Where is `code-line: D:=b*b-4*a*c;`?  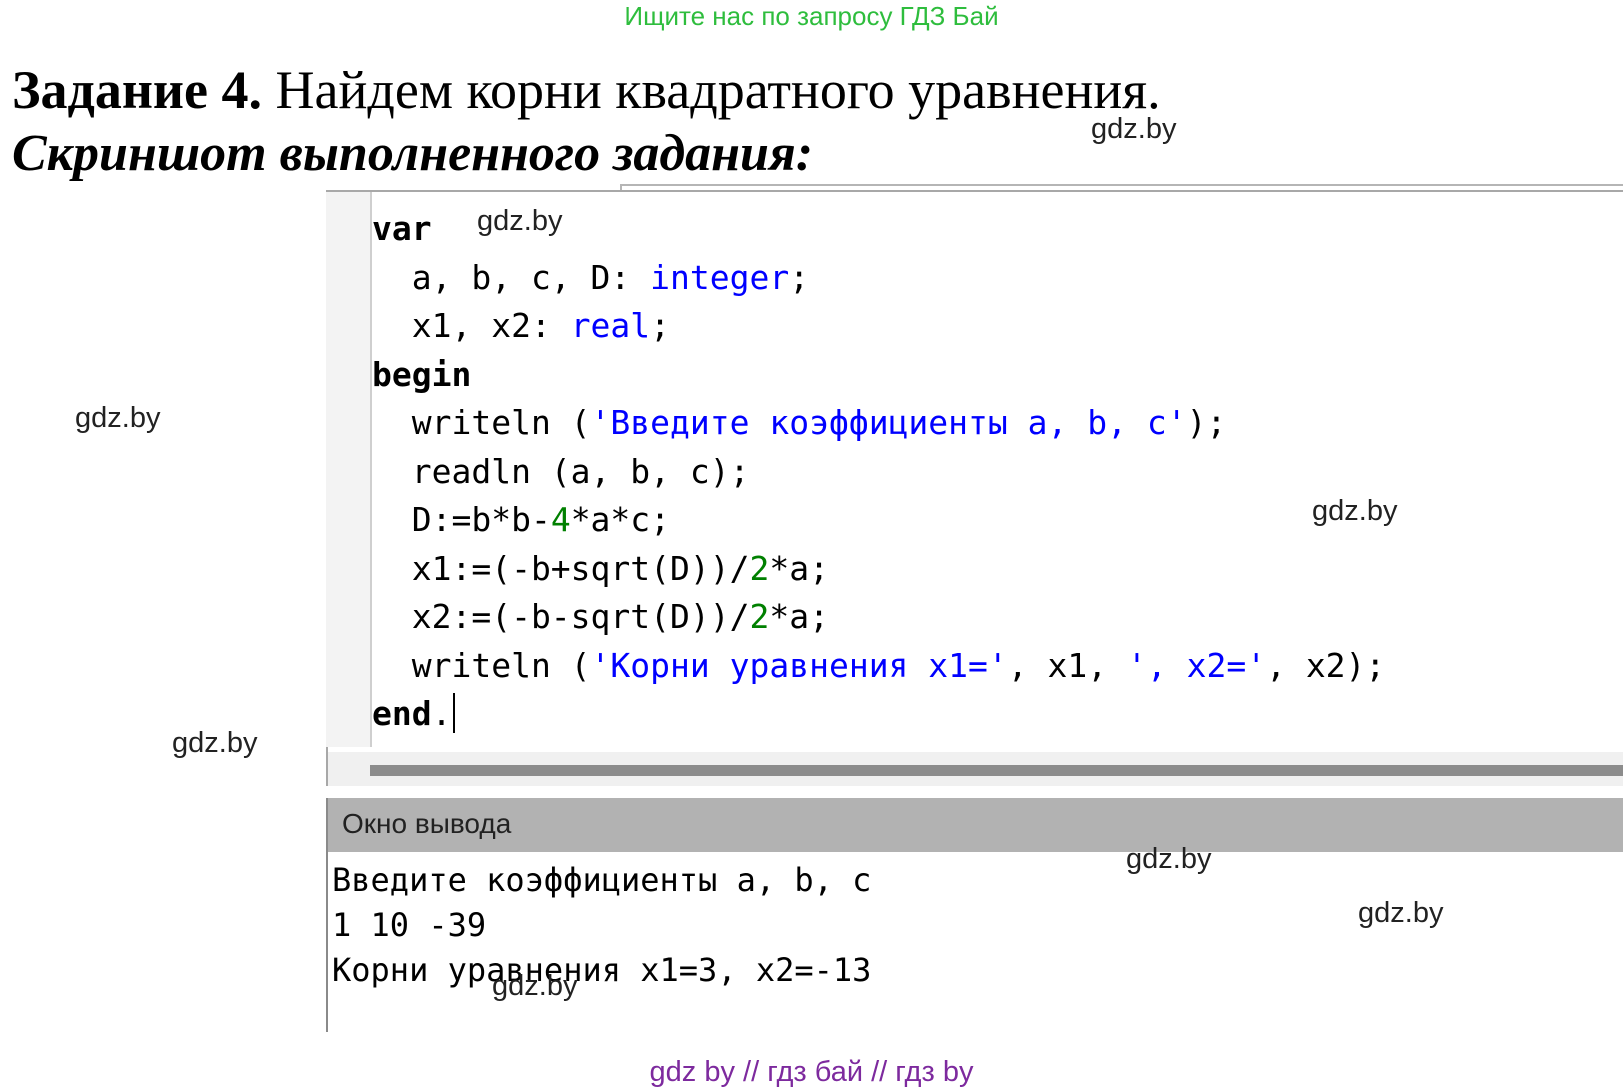
code-line: D:=b*b-4*a*c; is located at coordinates (878, 520).